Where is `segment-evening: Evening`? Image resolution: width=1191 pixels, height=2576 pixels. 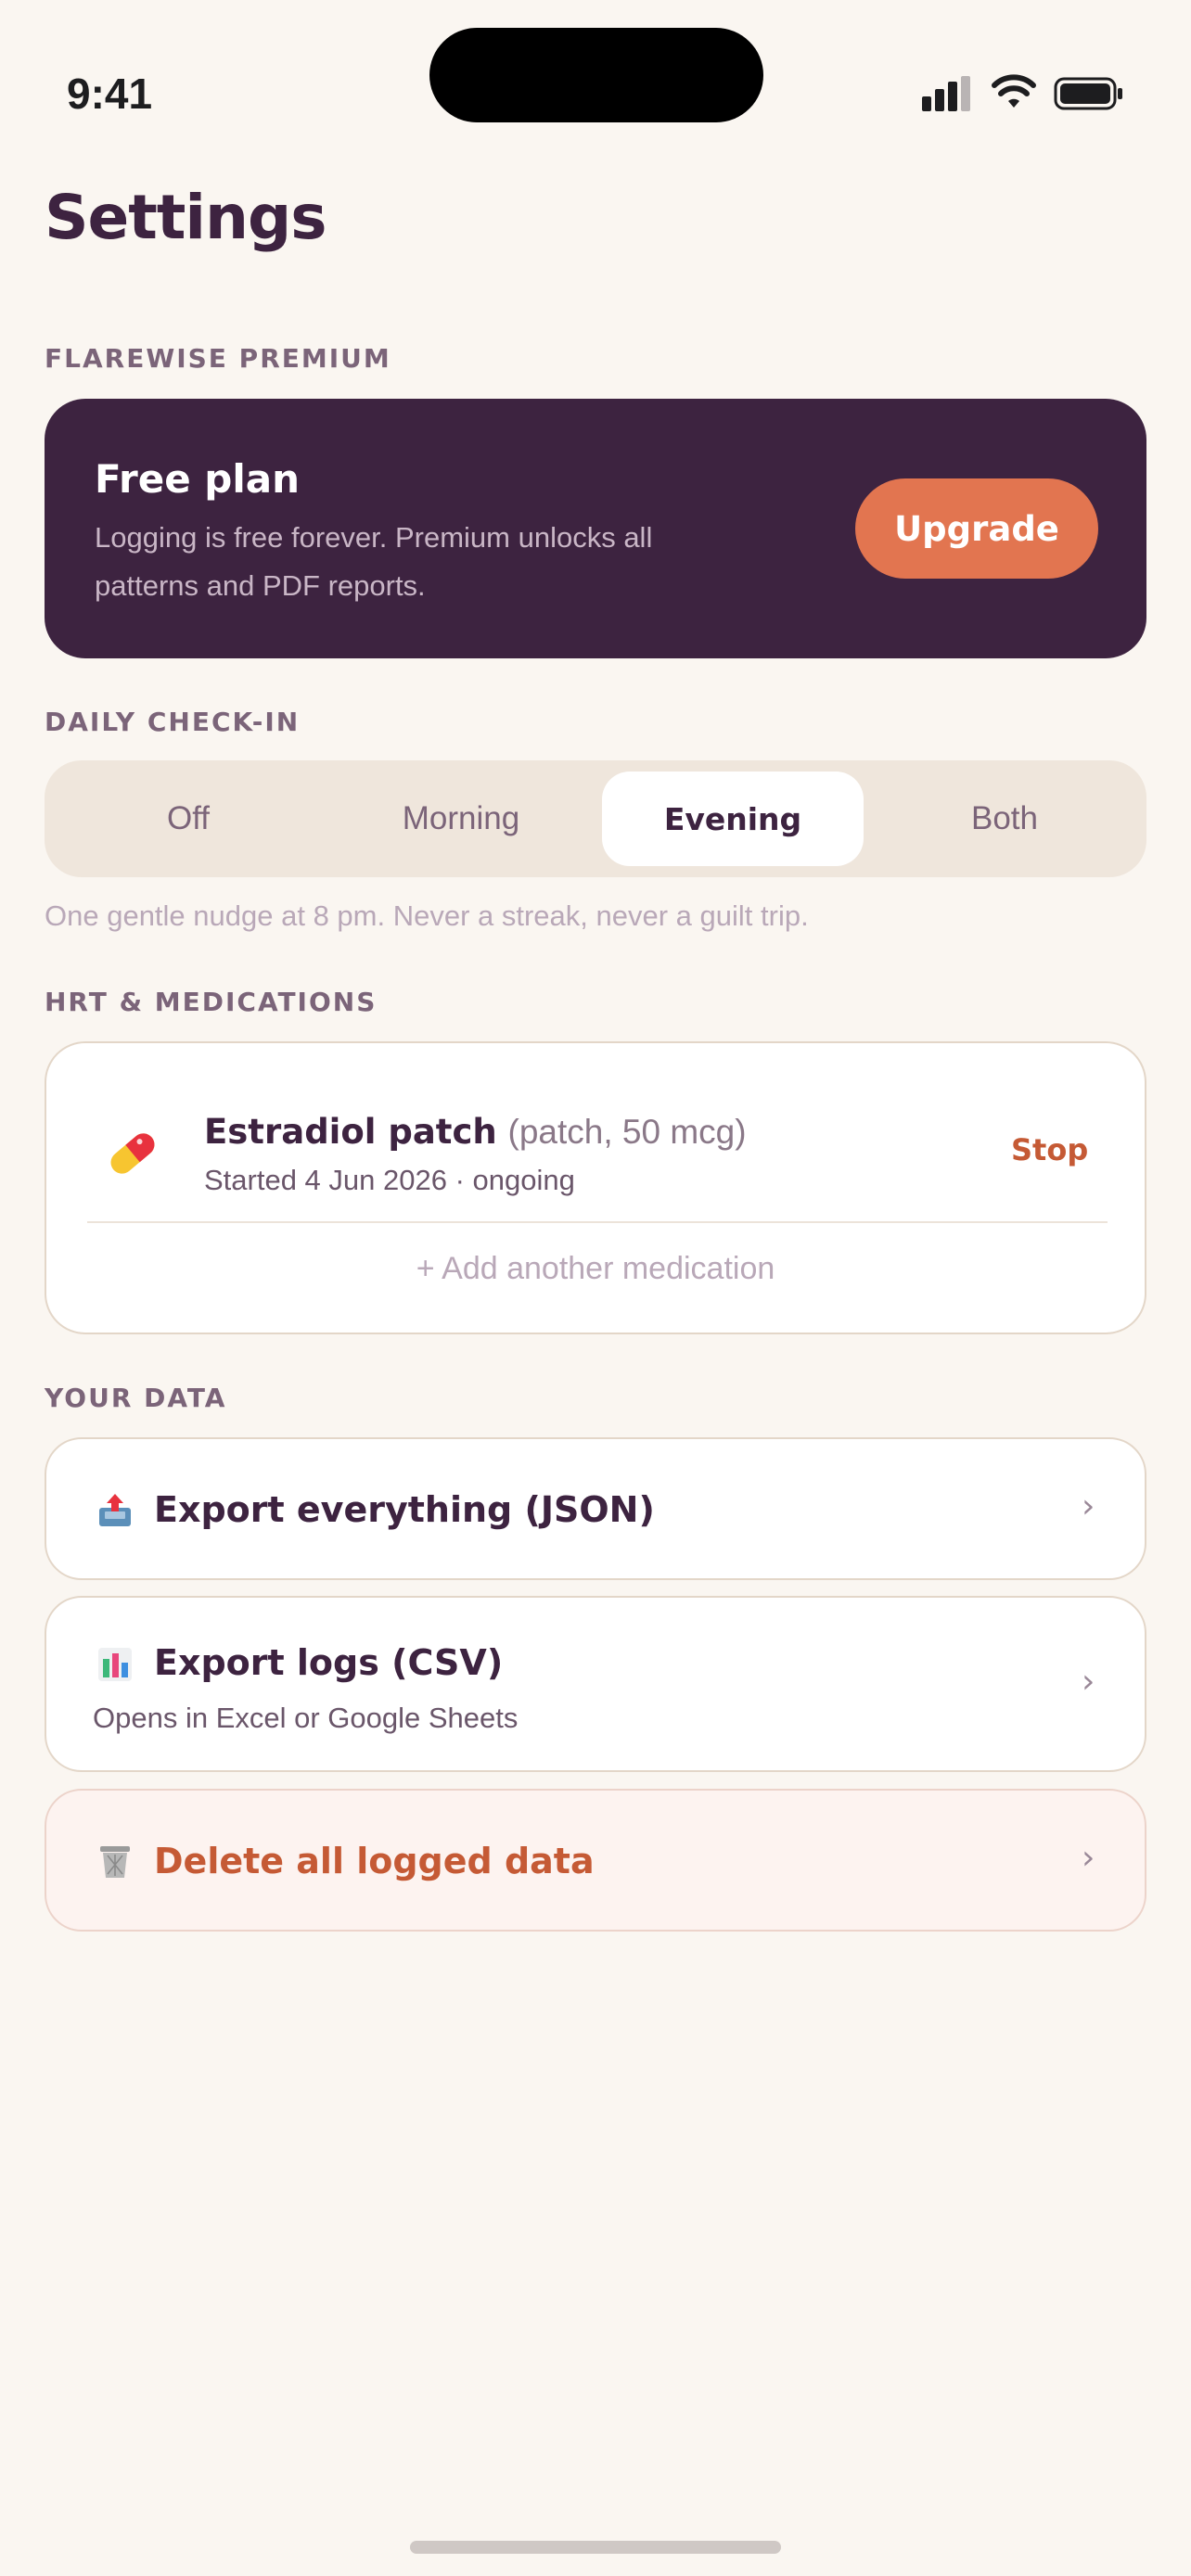 segment-evening: Evening is located at coordinates (733, 819).